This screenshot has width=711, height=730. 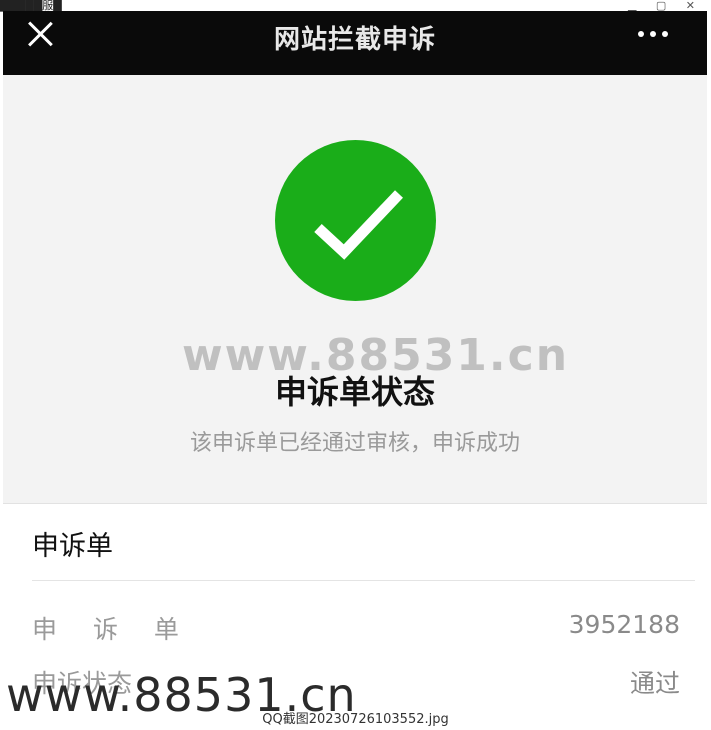 I want to click on appeal-number-value: 3952188, so click(x=624, y=624).